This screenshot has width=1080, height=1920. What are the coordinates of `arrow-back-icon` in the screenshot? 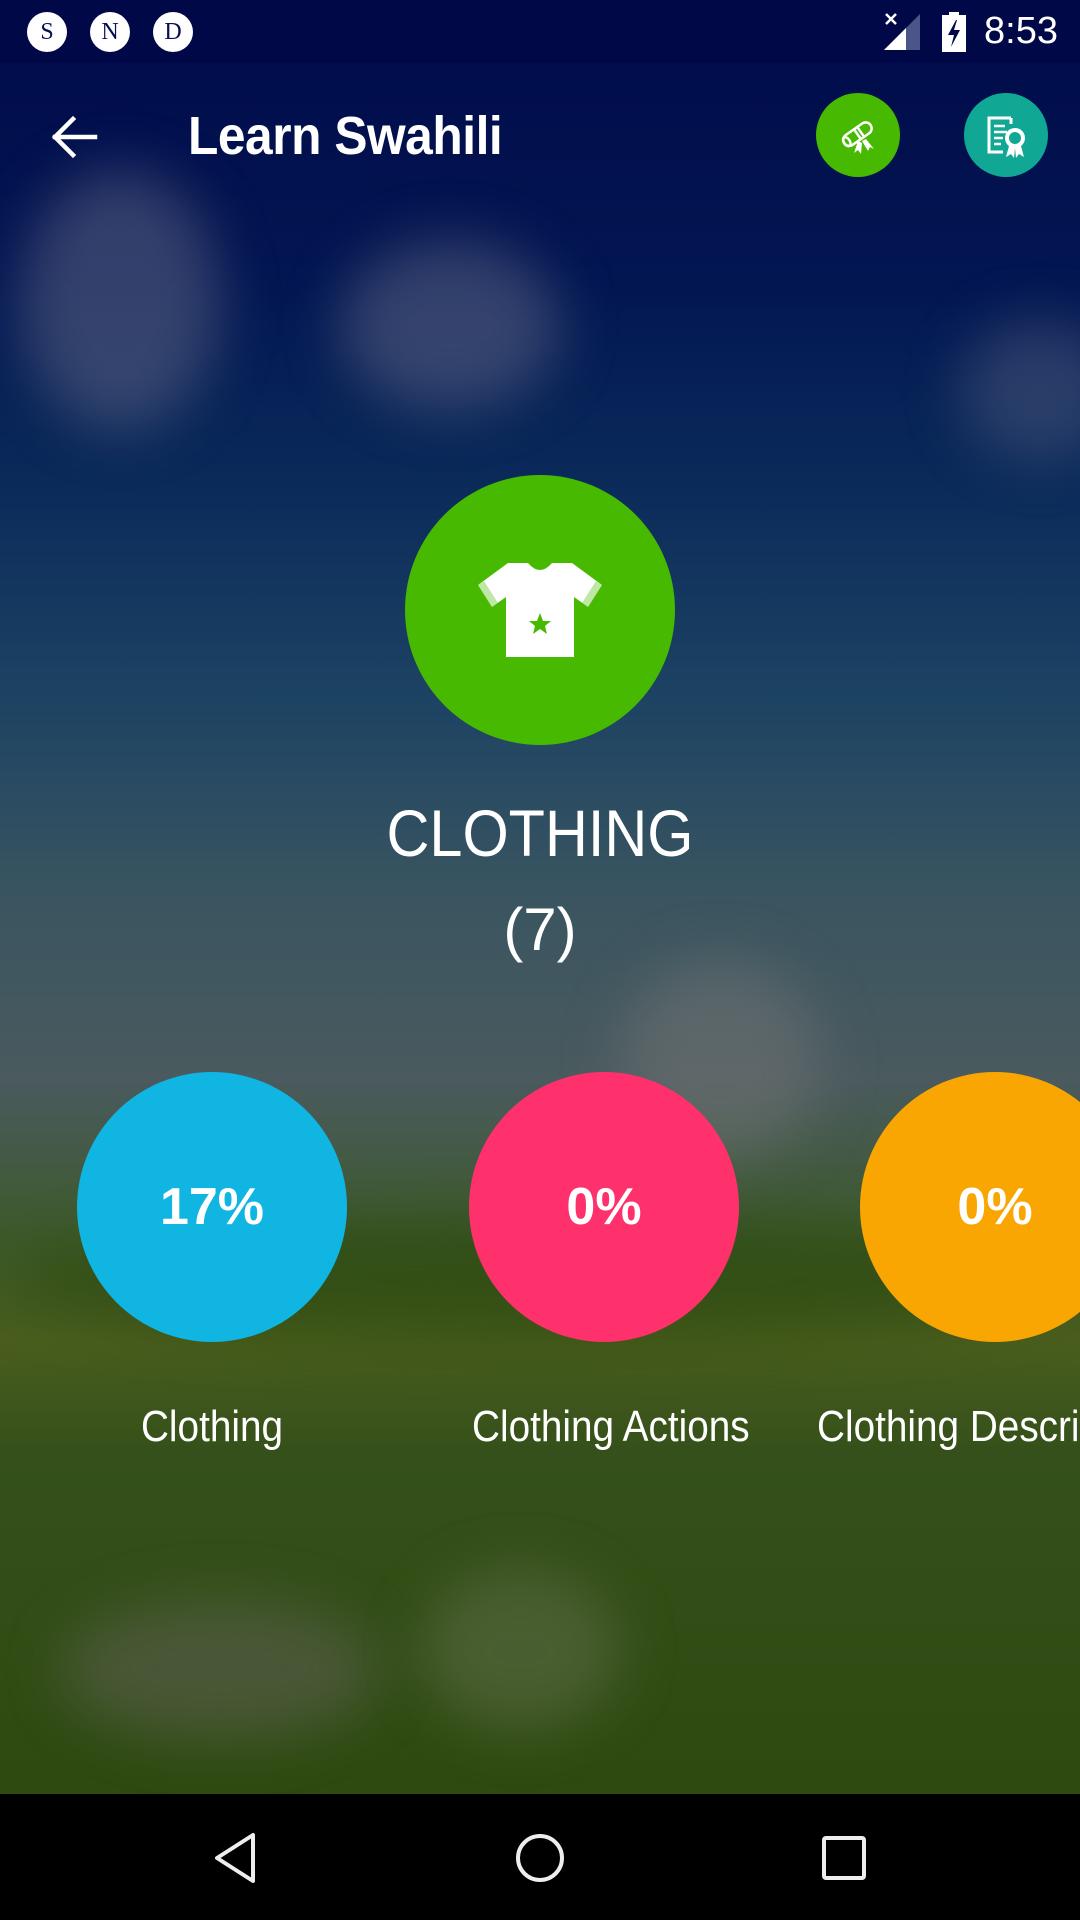 It's located at (74, 137).